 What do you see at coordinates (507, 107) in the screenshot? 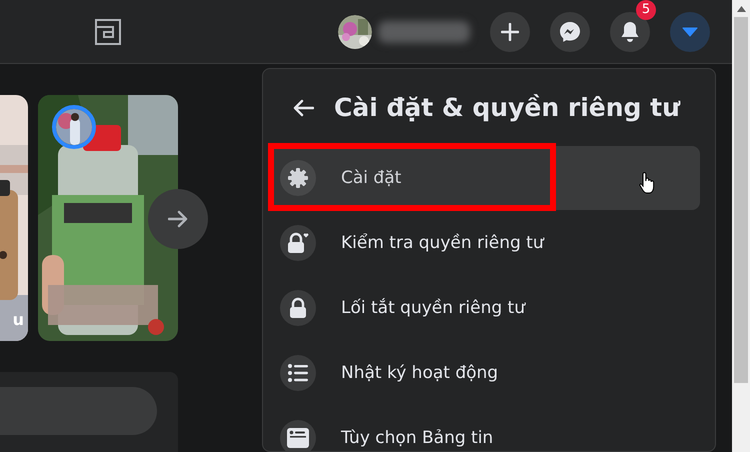
I see `menu-title: Cài đặt & quyền riêng tư` at bounding box center [507, 107].